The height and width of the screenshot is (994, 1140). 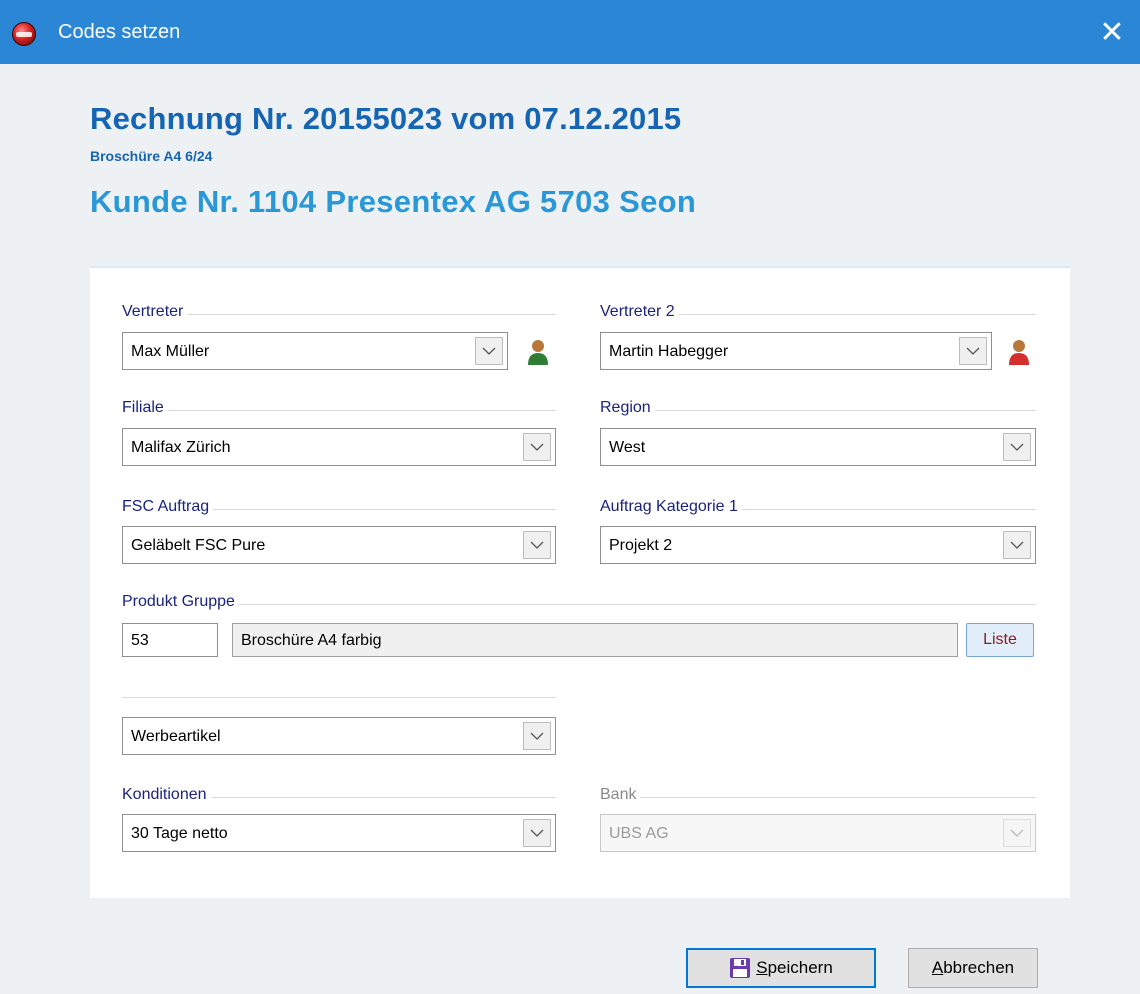 I want to click on produkt-gruppe-code-input: 53, so click(x=170, y=640).